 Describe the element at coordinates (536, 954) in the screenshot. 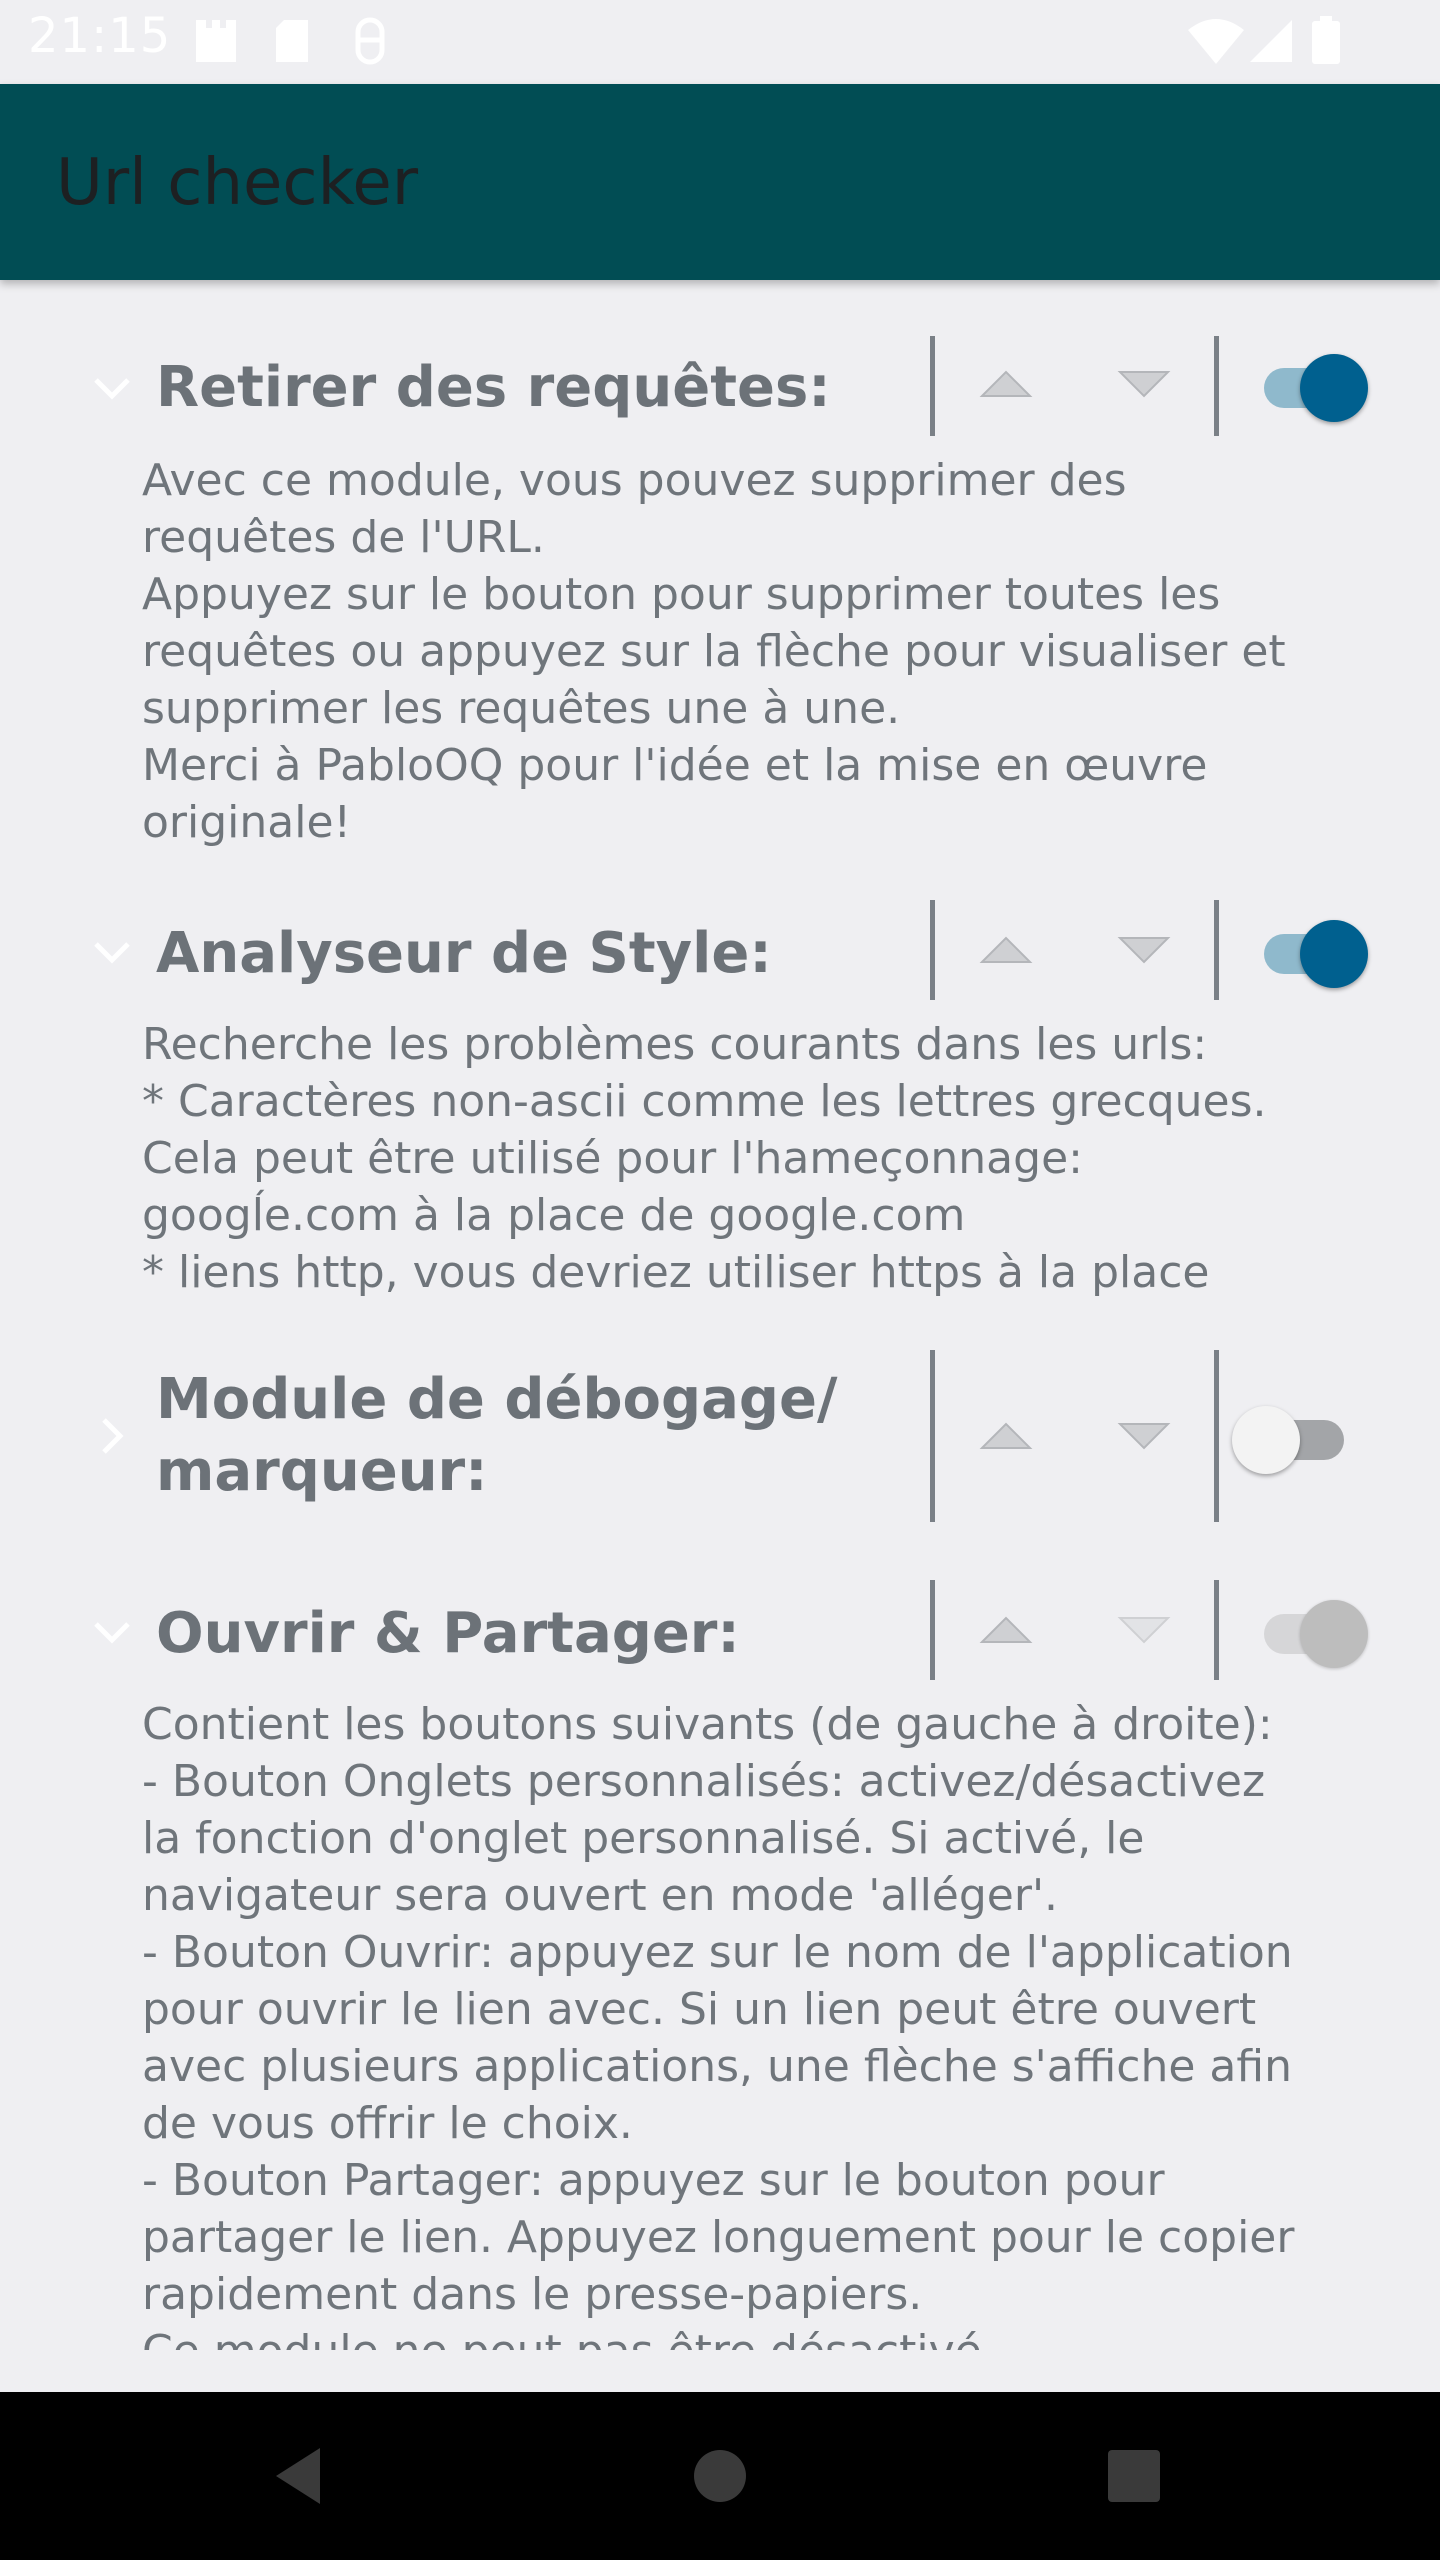

I see `module-title: Analyseur de Style:` at that location.